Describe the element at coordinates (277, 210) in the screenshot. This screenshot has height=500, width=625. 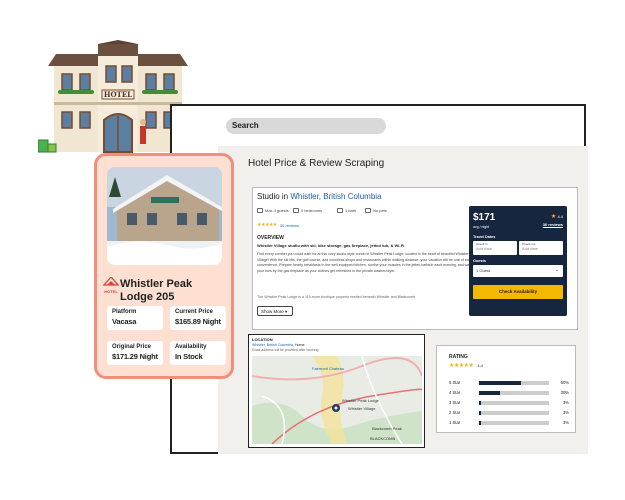
I see `amenity-label: Max 4 guests` at that location.